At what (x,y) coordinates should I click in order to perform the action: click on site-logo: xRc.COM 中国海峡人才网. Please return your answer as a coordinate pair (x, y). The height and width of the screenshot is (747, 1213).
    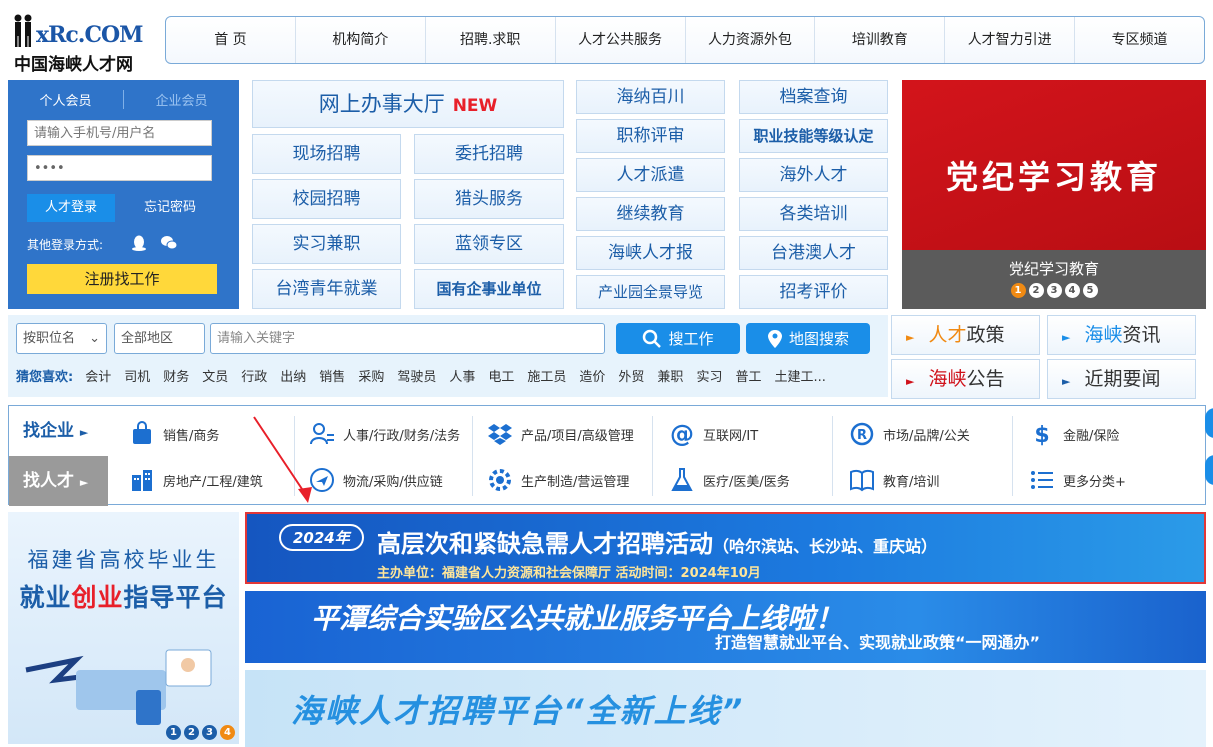
    Looking at the image, I should click on (80, 42).